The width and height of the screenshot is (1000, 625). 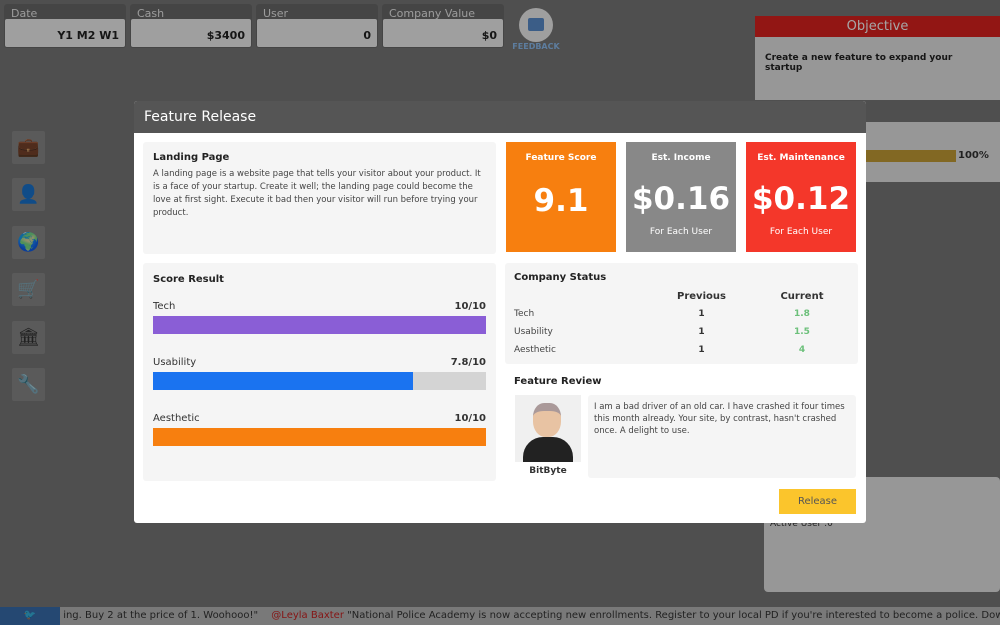 I want to click on card-value: $0.16, so click(x=681, y=199).